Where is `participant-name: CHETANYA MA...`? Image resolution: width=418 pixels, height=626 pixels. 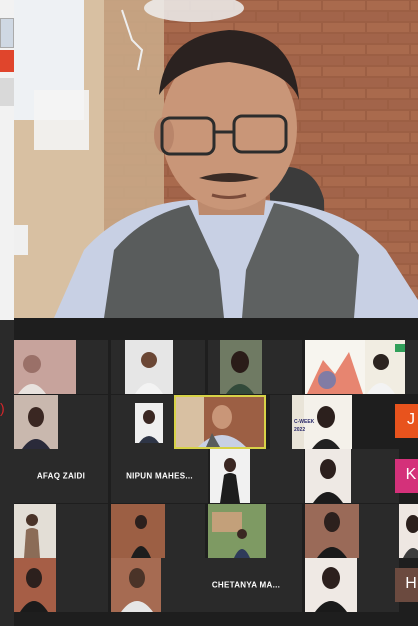 participant-name: CHETANYA MA... is located at coordinates (246, 585).